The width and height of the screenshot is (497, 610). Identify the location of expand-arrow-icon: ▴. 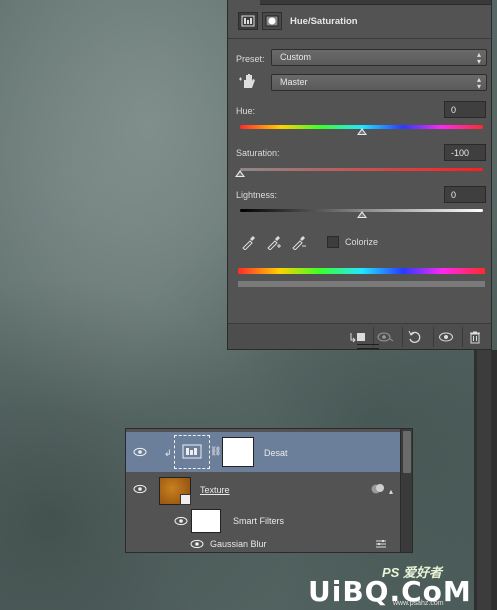
(391, 491).